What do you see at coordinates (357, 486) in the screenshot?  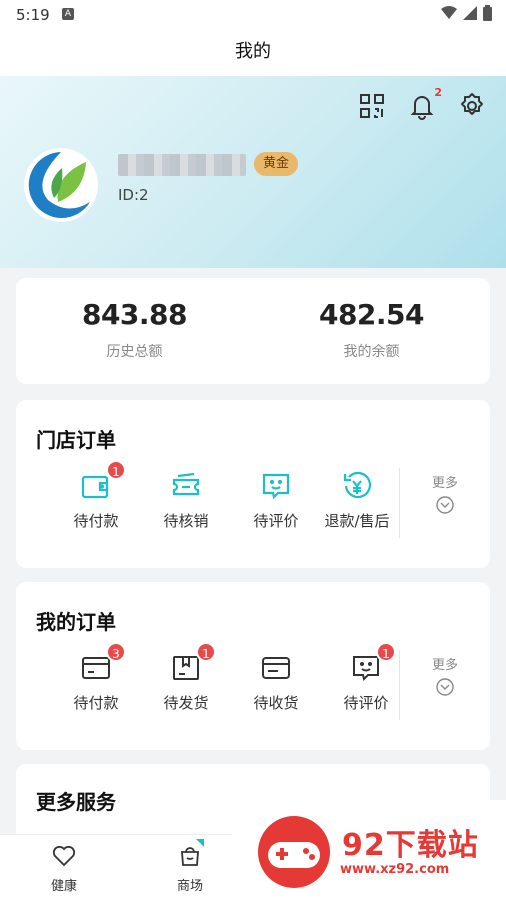 I see `refund-icon` at bounding box center [357, 486].